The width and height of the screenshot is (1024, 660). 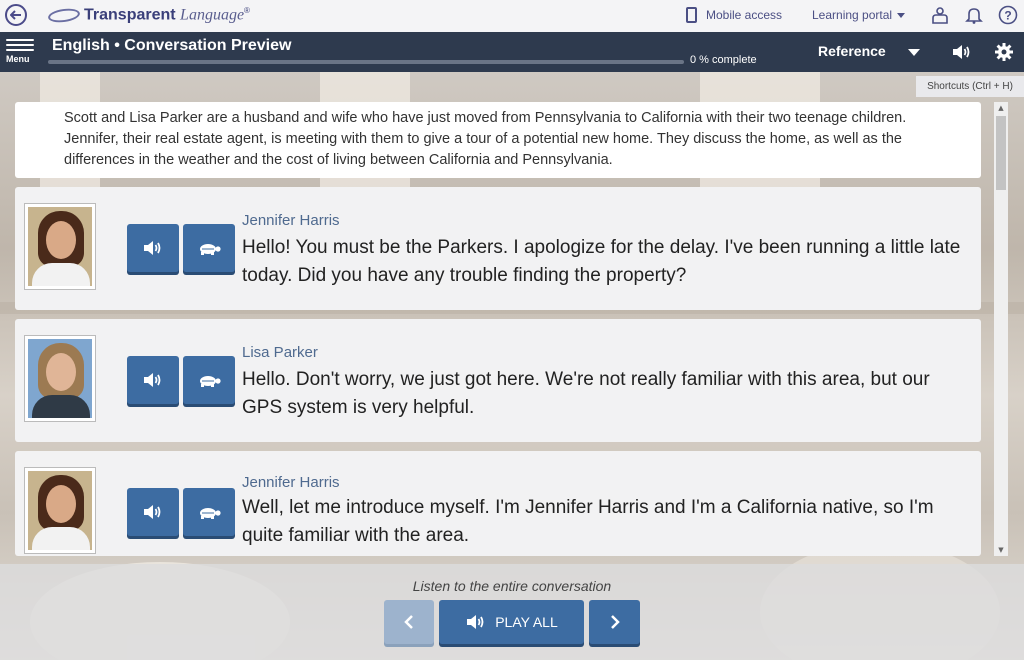 What do you see at coordinates (914, 52) in the screenshot?
I see `reference-caret-icon` at bounding box center [914, 52].